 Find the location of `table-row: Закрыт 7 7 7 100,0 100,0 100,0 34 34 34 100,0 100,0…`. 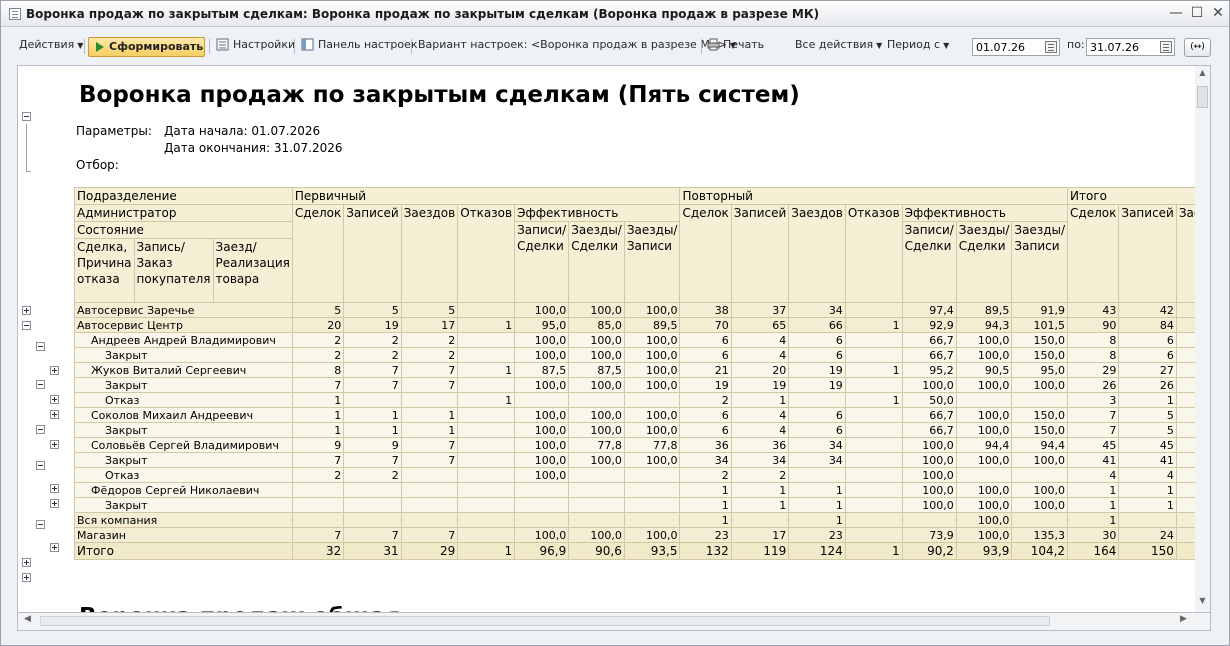

table-row: Закрыт 7 7 7 100,0 100,0 100,0 34 34 34 100,0 100,0… is located at coordinates (642, 460).